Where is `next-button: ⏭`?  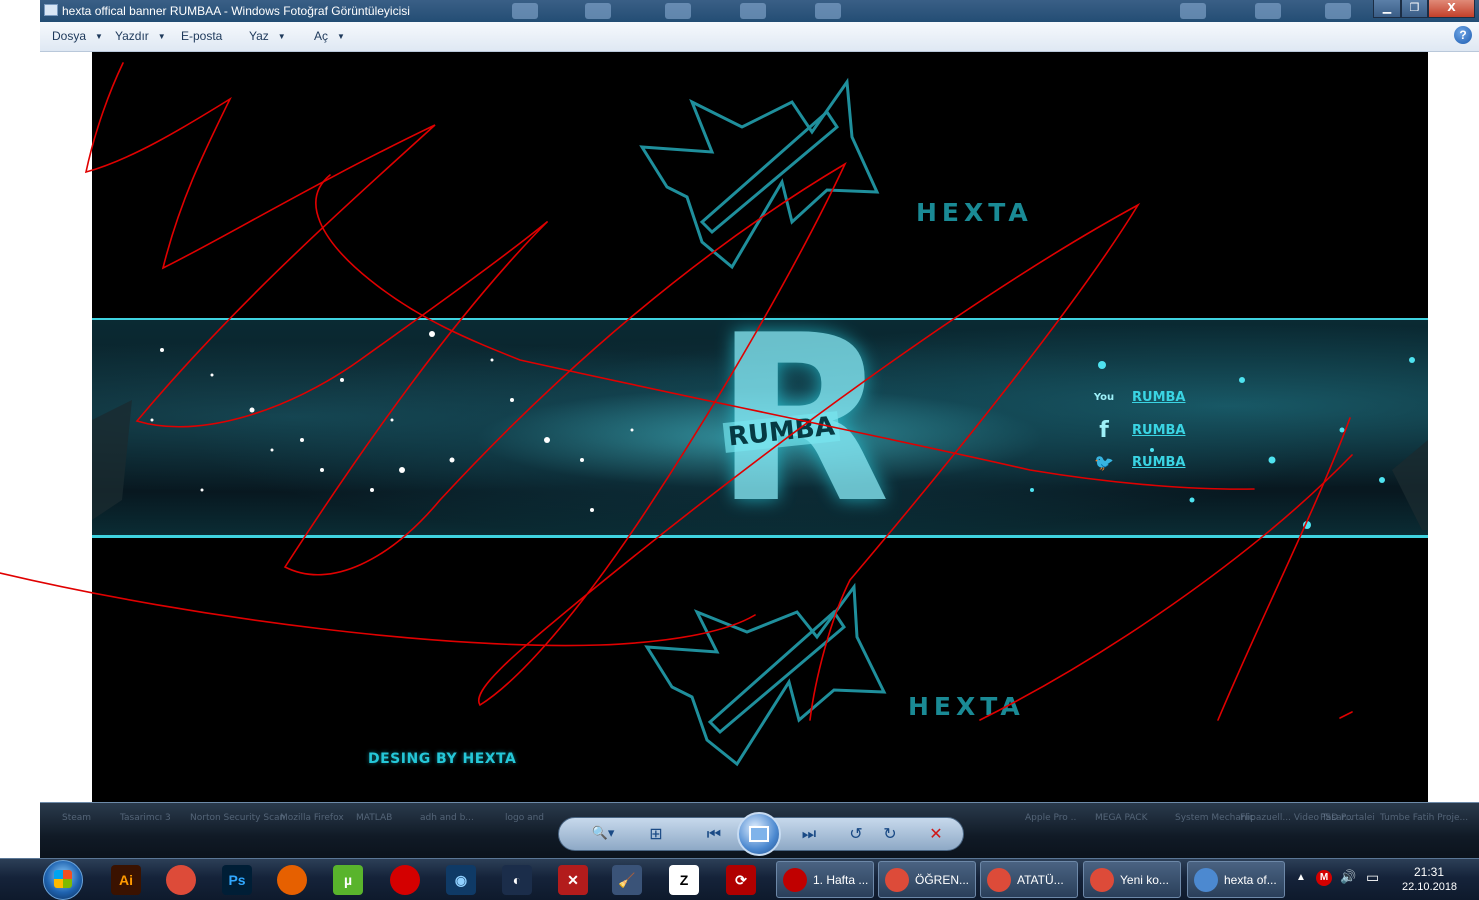
next-button: ⏭ is located at coordinates (809, 834).